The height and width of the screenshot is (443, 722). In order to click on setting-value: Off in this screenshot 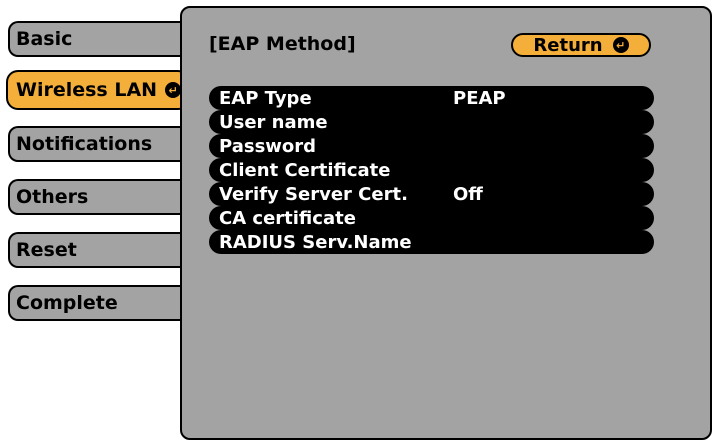, I will do `click(468, 194)`.